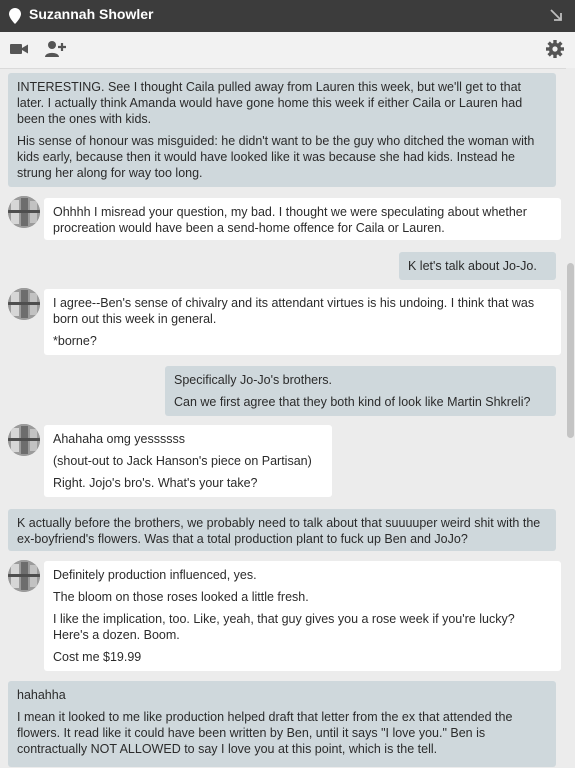  I want to click on add-person-icon, so click(56, 49).